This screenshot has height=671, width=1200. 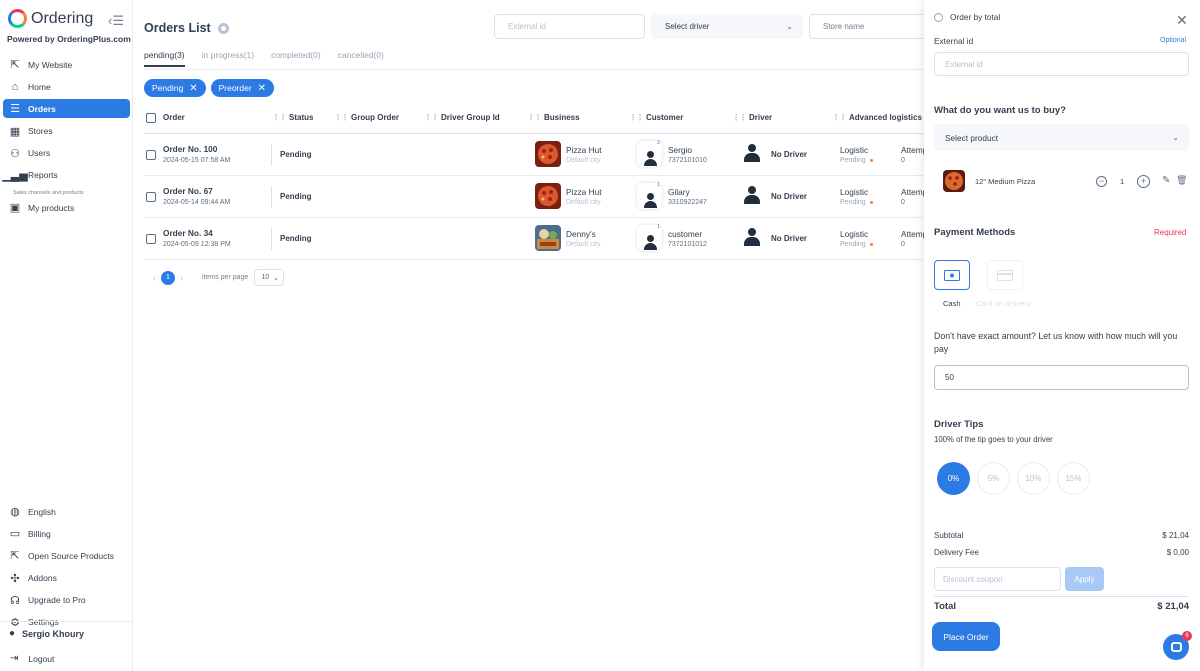 What do you see at coordinates (954, 181) in the screenshot?
I see `product-image` at bounding box center [954, 181].